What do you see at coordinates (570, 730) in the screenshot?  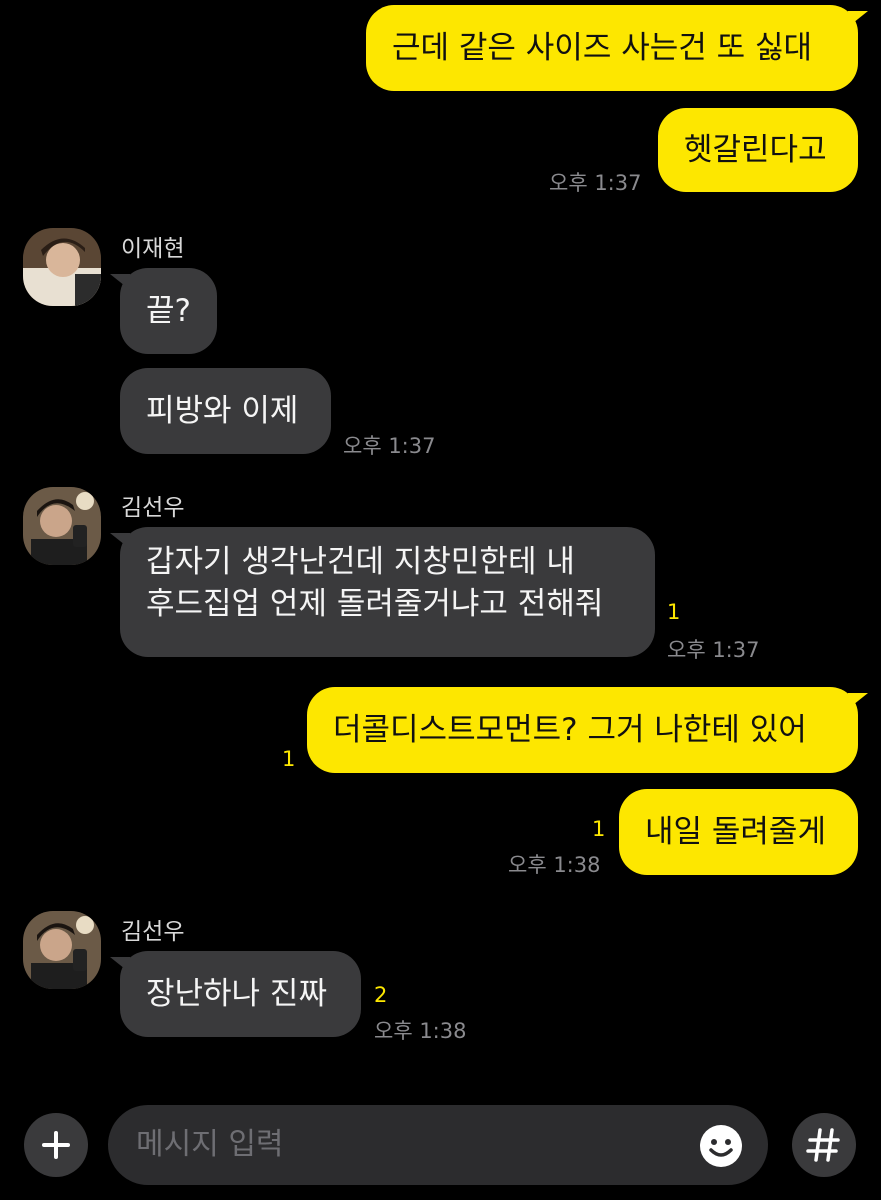 I see `message-text: 더콜디스트모먼트? 그거 나한테 있어` at bounding box center [570, 730].